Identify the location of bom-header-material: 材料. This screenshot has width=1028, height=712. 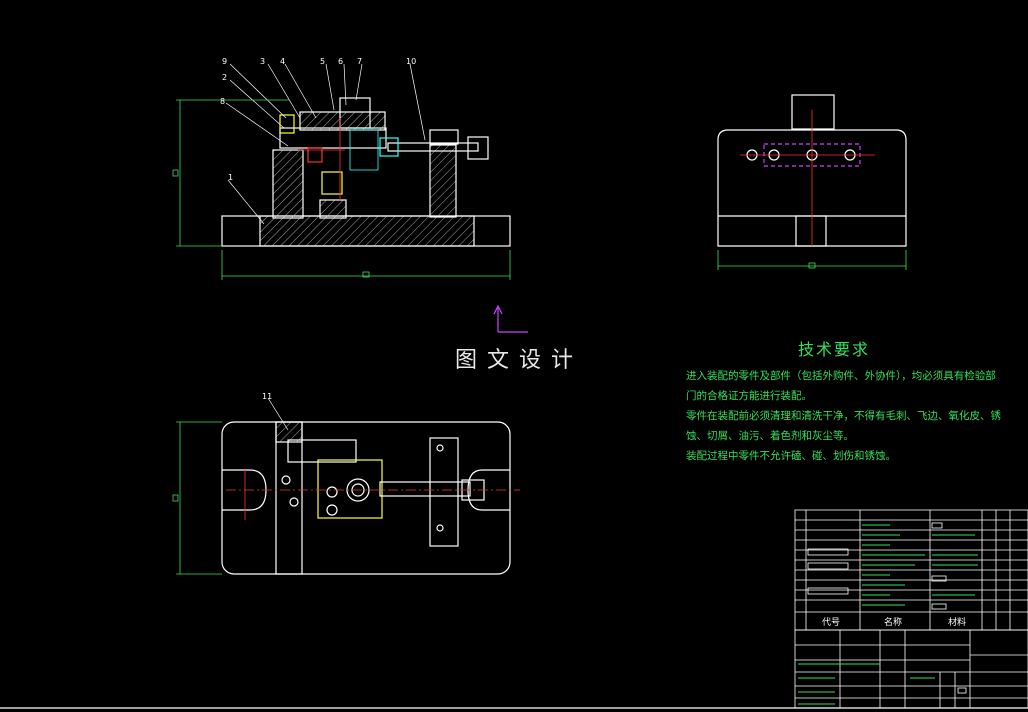
(957, 623).